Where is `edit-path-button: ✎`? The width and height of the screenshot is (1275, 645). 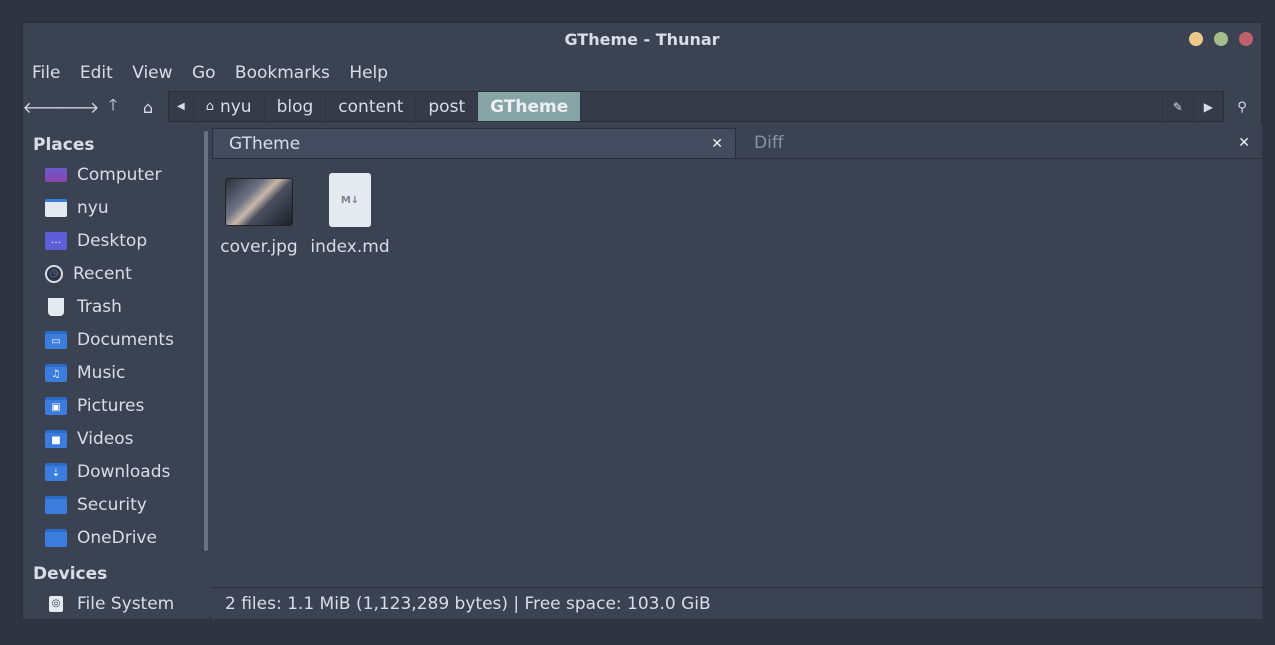 edit-path-button: ✎ is located at coordinates (1177, 106).